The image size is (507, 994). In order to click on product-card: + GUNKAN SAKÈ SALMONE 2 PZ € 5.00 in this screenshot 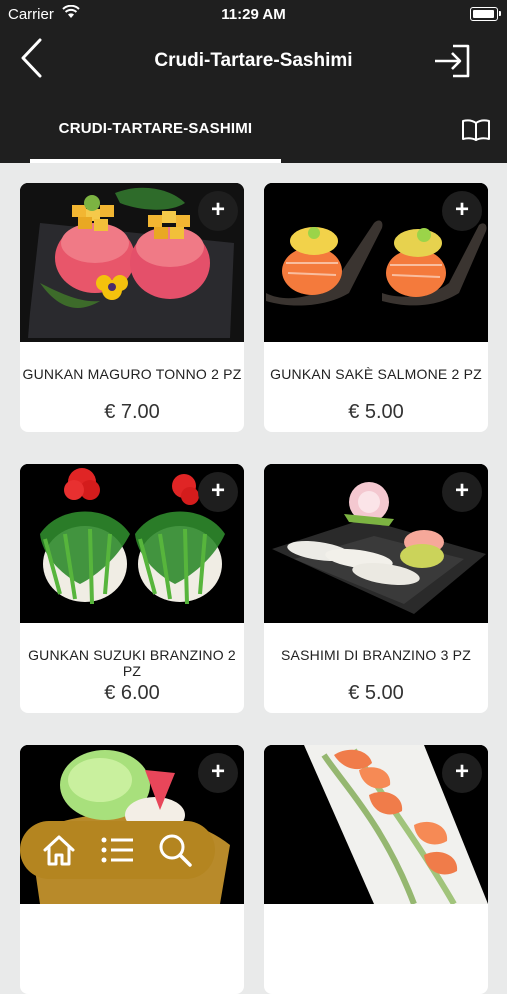, I will do `click(376, 307)`.